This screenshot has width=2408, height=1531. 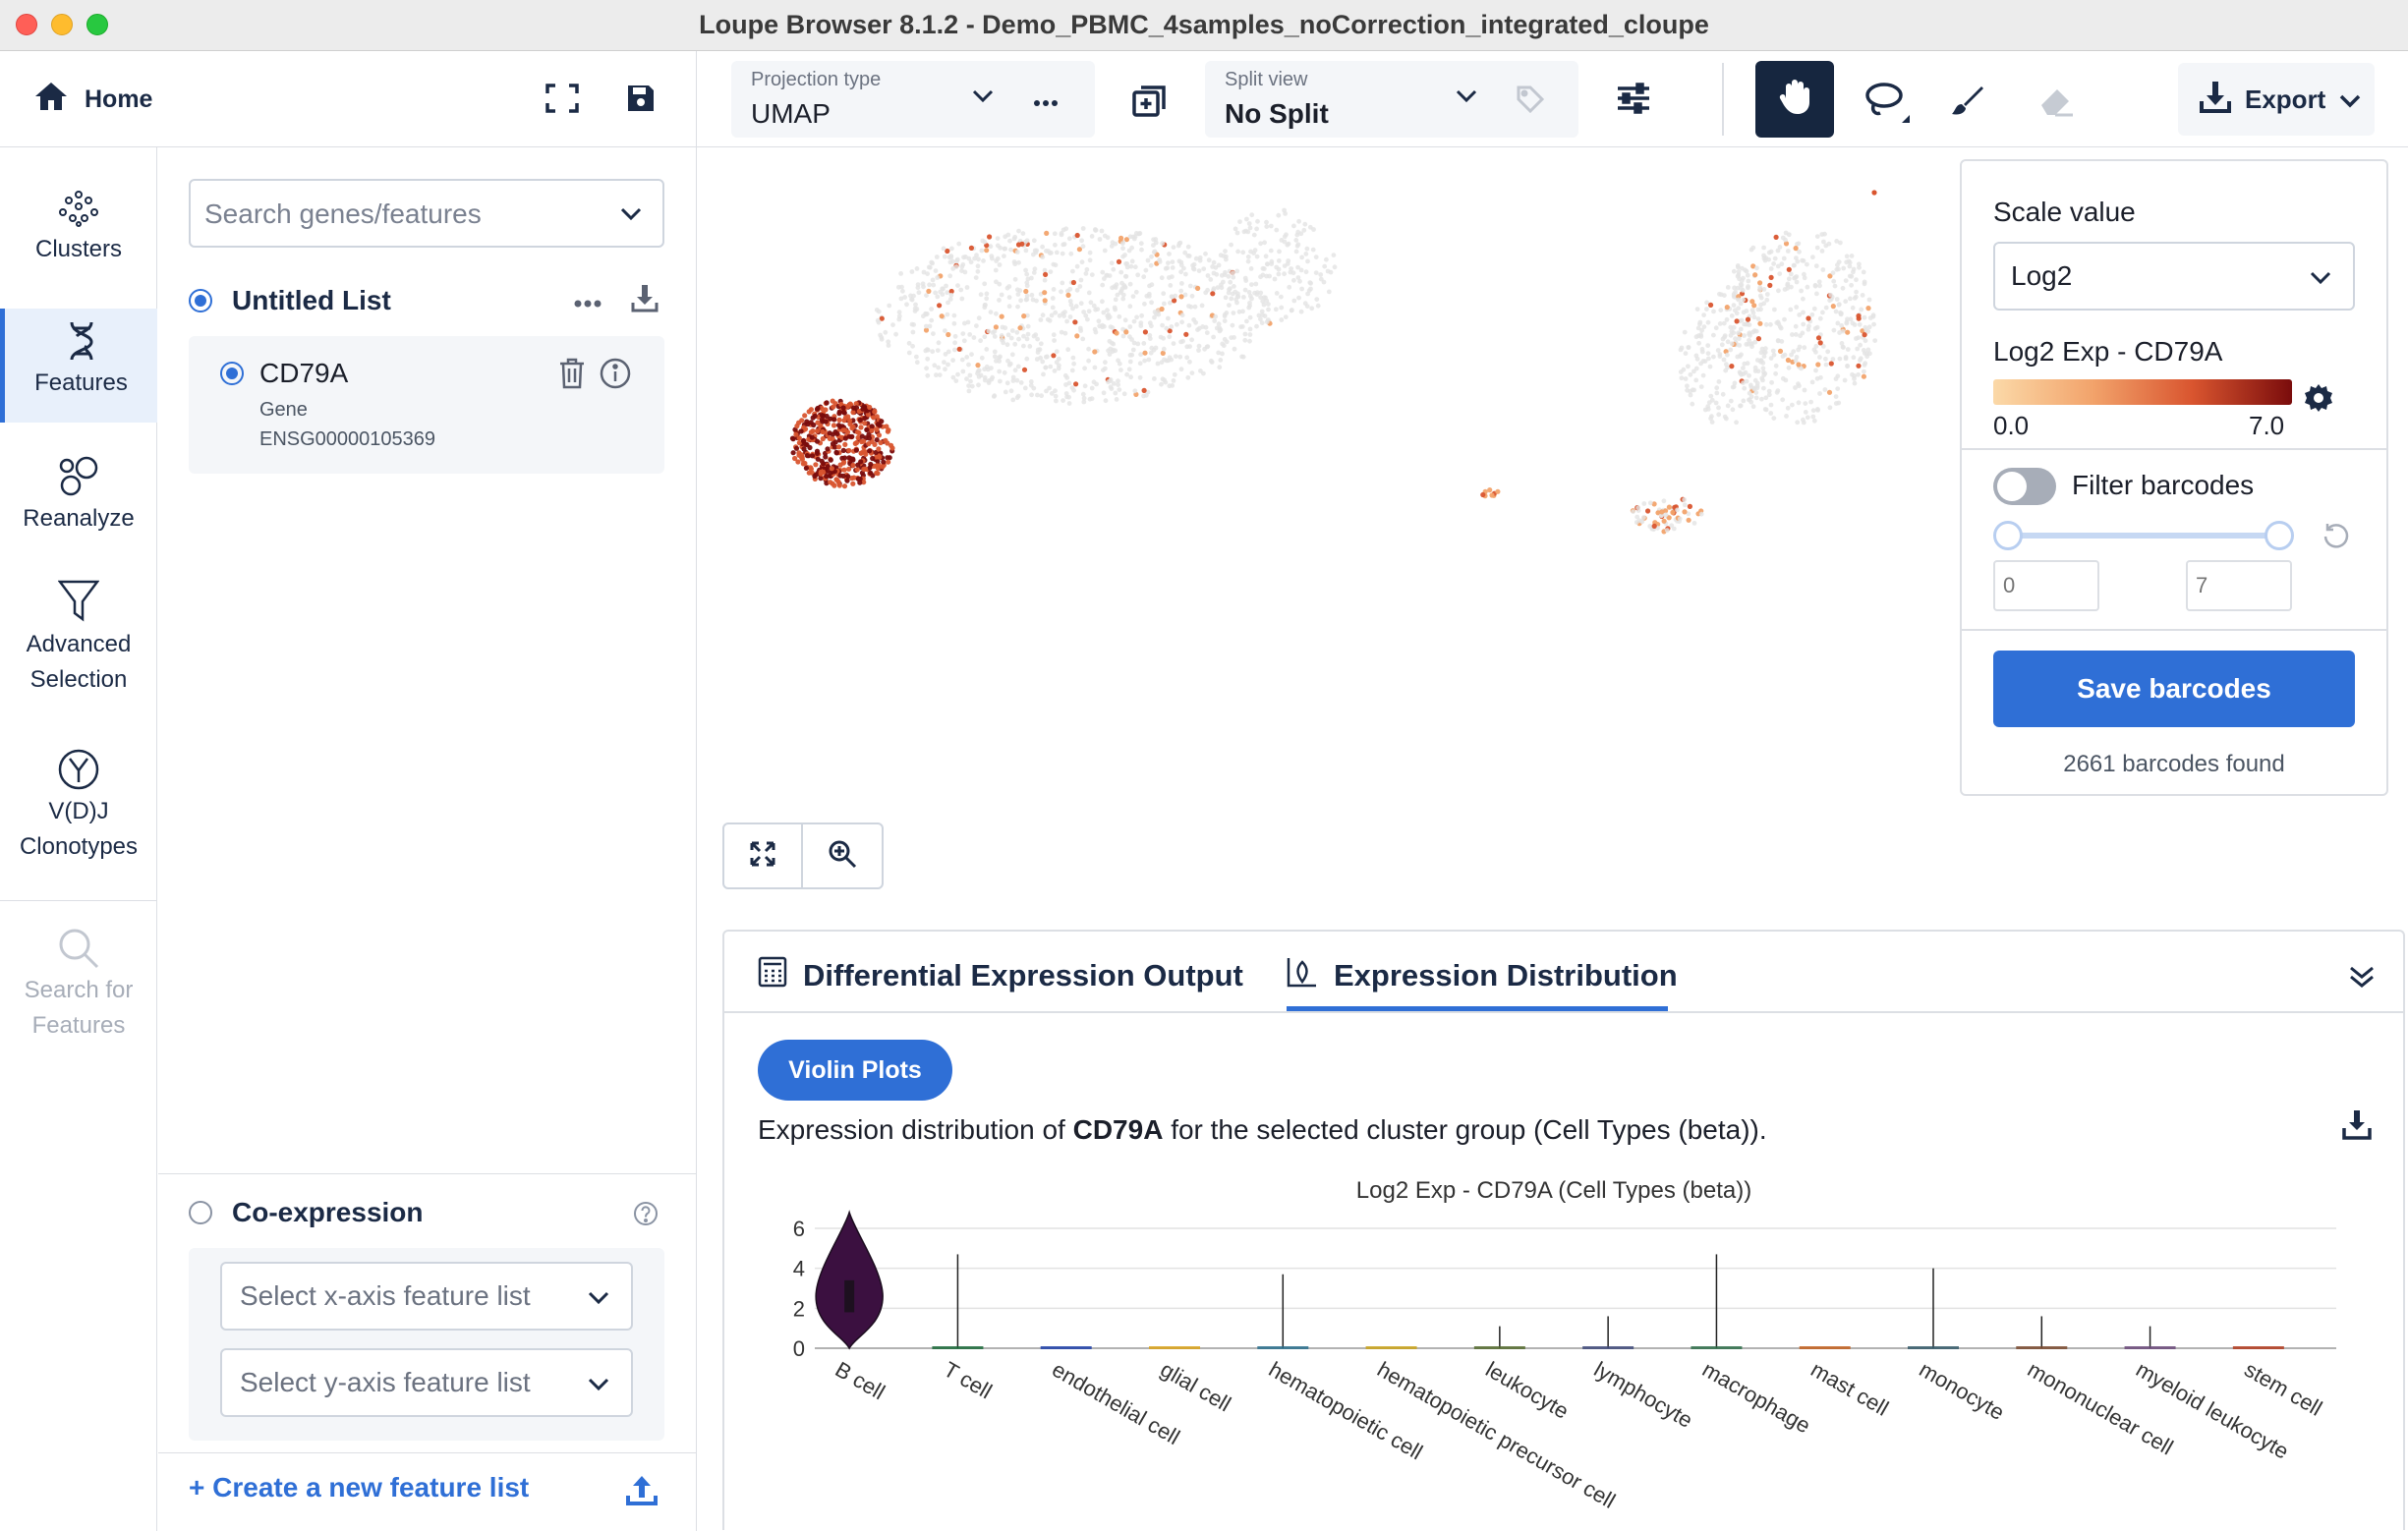 I want to click on split-view-dropdown: Split view No Split, so click(x=1392, y=100).